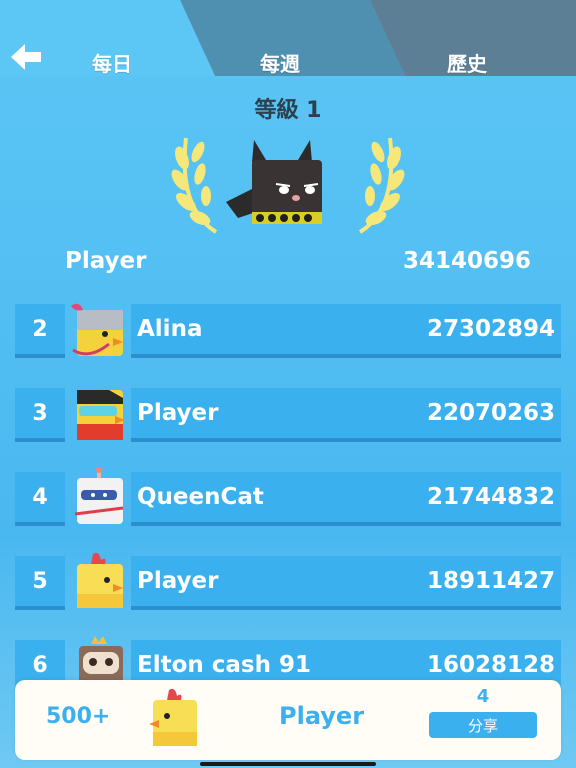 This screenshot has width=576, height=768. What do you see at coordinates (40, 415) in the screenshot?
I see `rank-number: 3` at bounding box center [40, 415].